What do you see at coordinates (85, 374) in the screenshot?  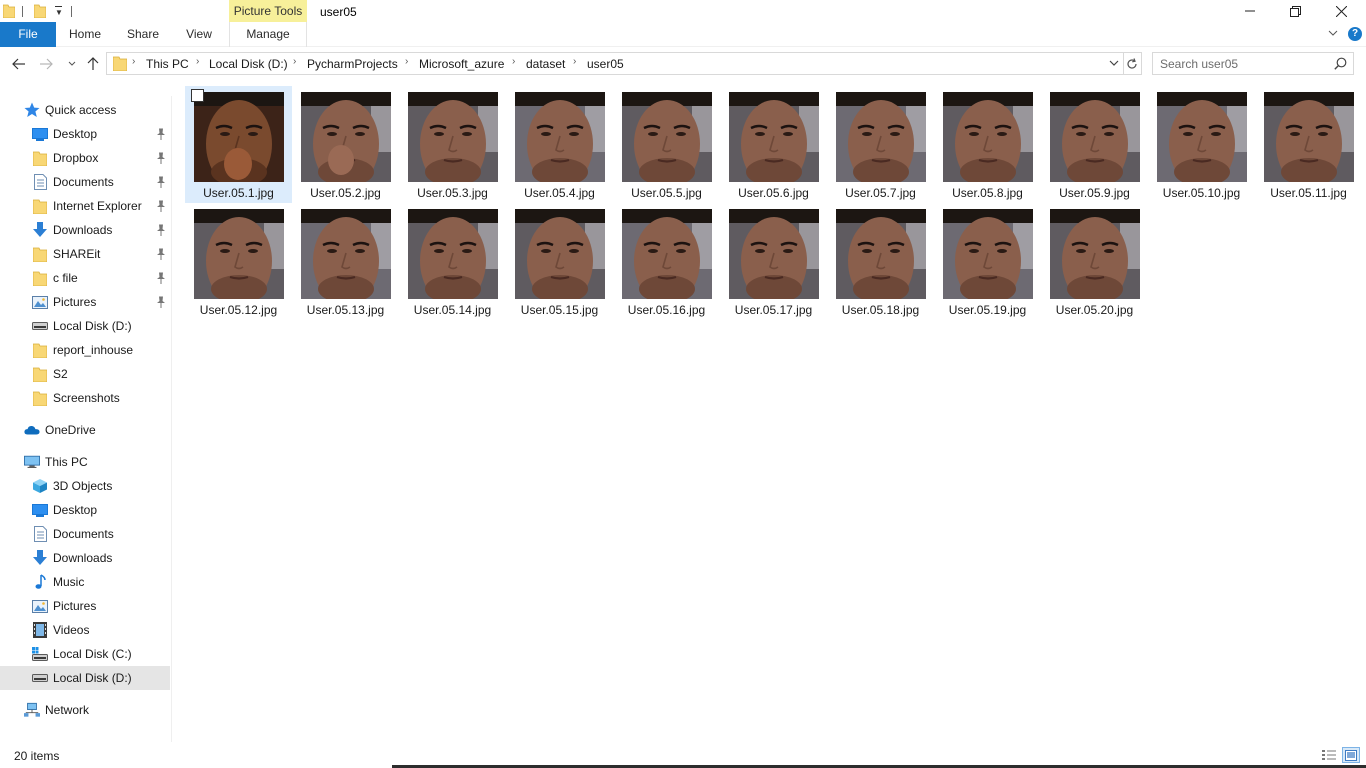 I see `nav-item-s2: S2` at bounding box center [85, 374].